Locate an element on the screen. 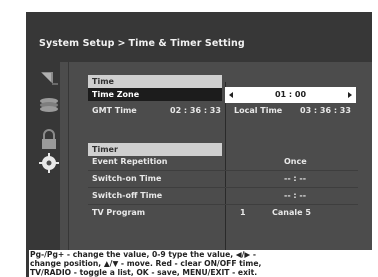  arrow-right-icon is located at coordinates (350, 95).